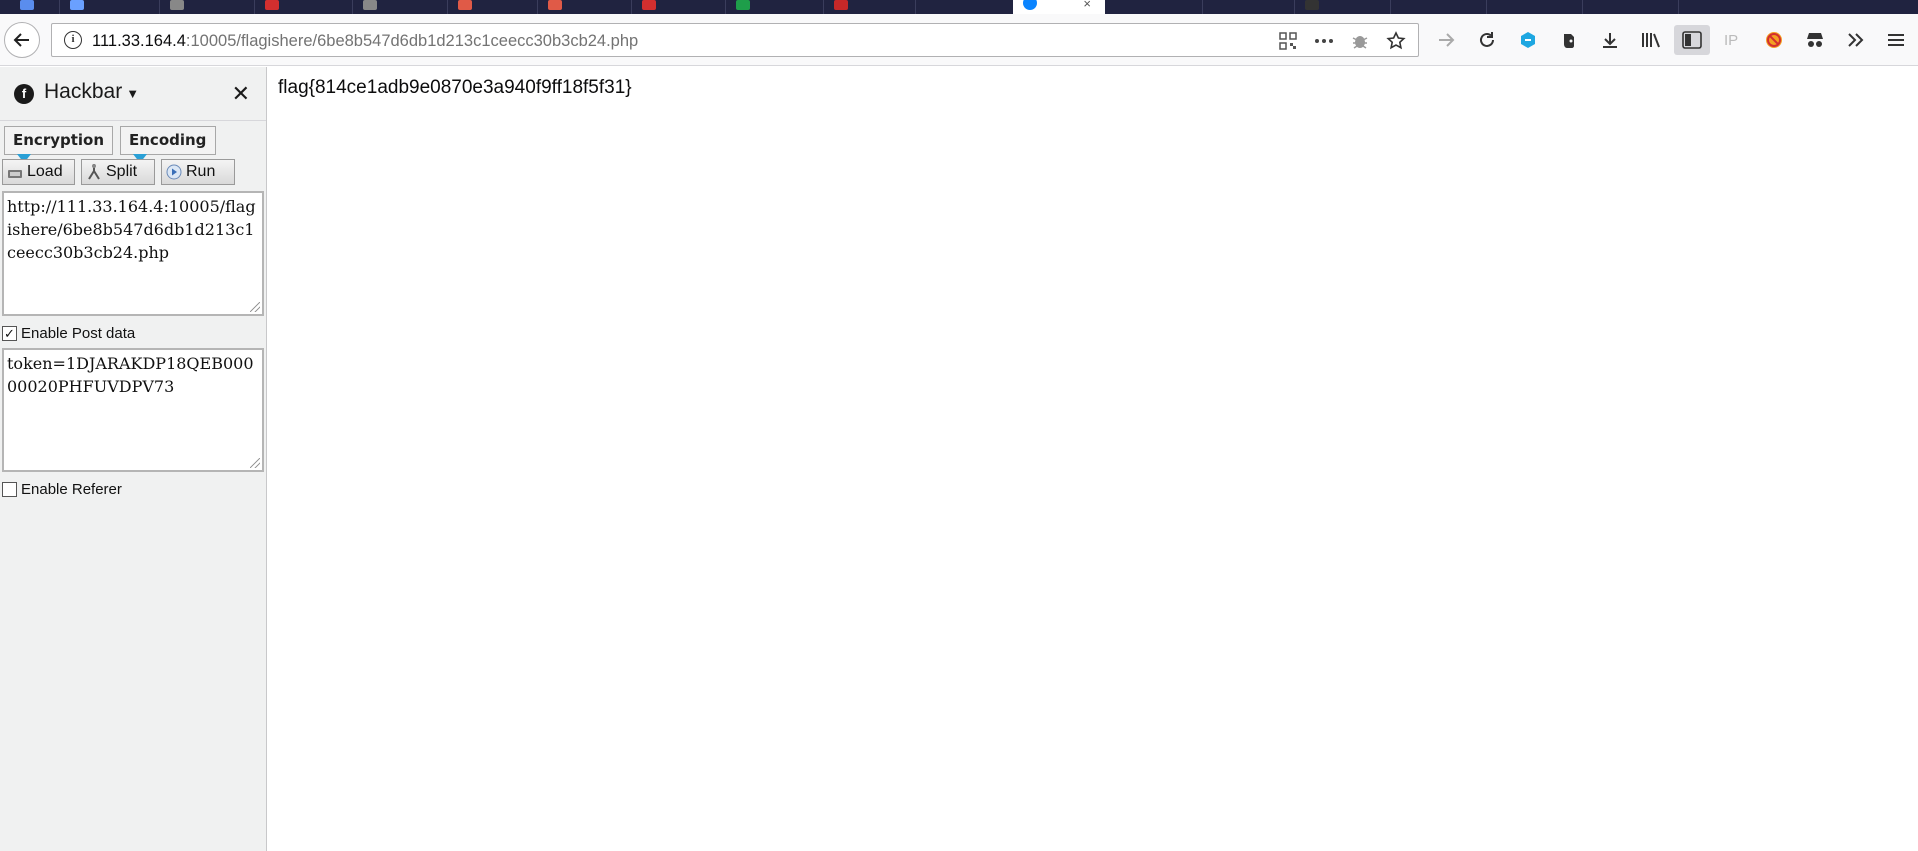  What do you see at coordinates (1896, 40) in the screenshot?
I see `hamburger-menu-icon` at bounding box center [1896, 40].